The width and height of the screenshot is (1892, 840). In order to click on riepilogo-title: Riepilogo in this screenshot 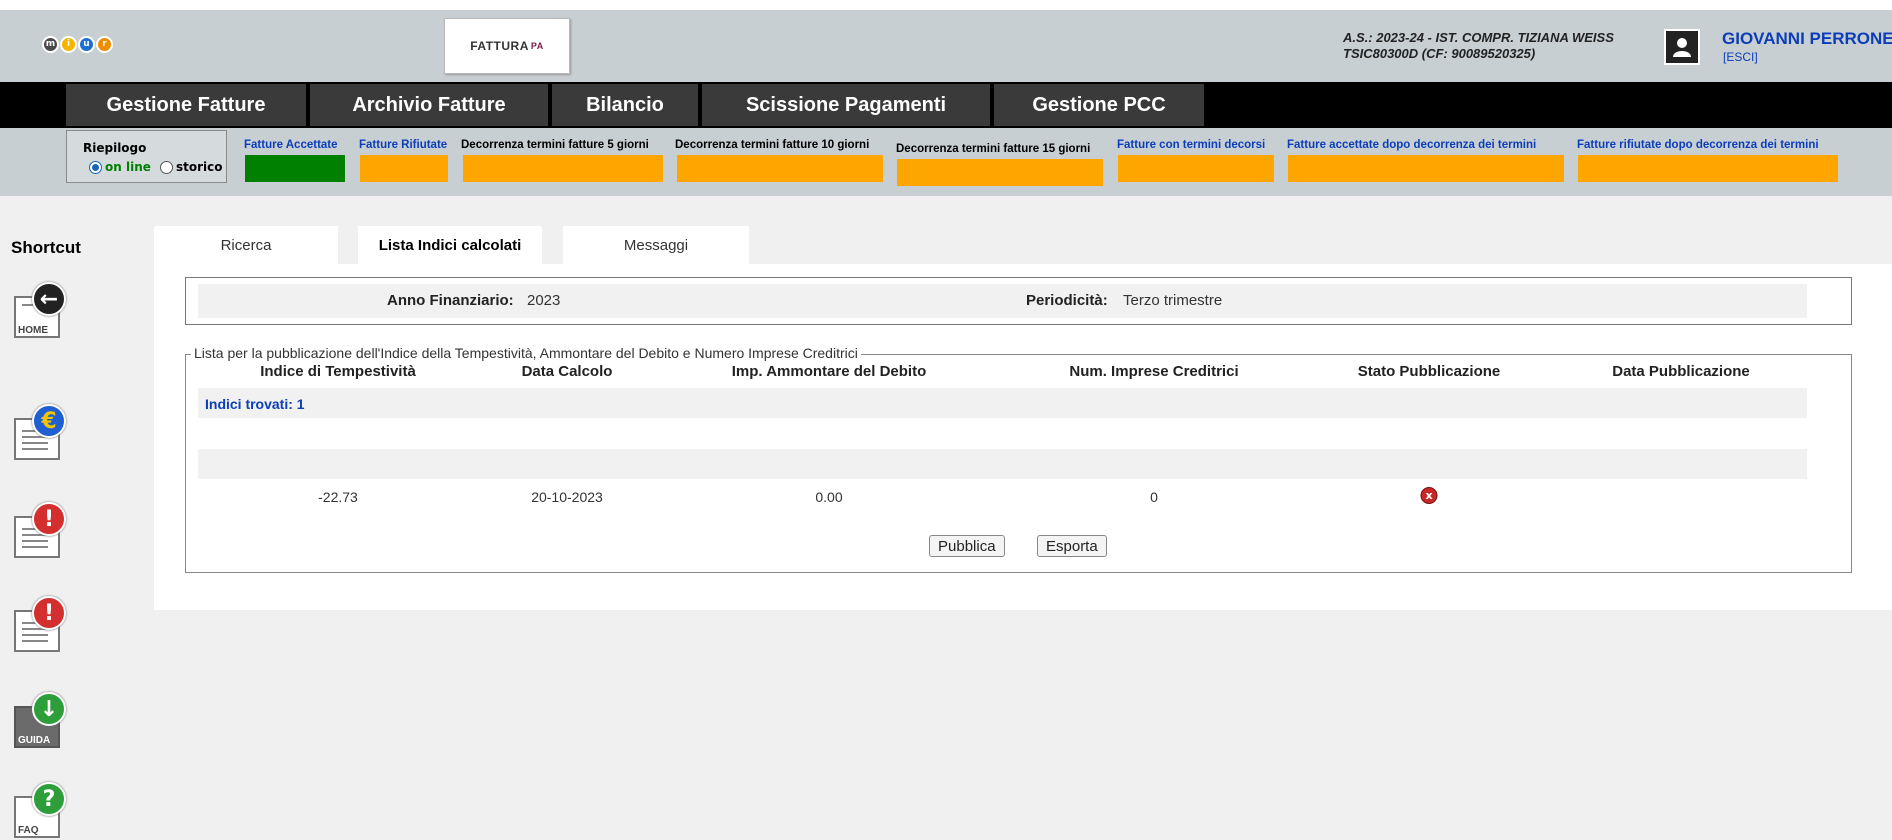, I will do `click(115, 148)`.